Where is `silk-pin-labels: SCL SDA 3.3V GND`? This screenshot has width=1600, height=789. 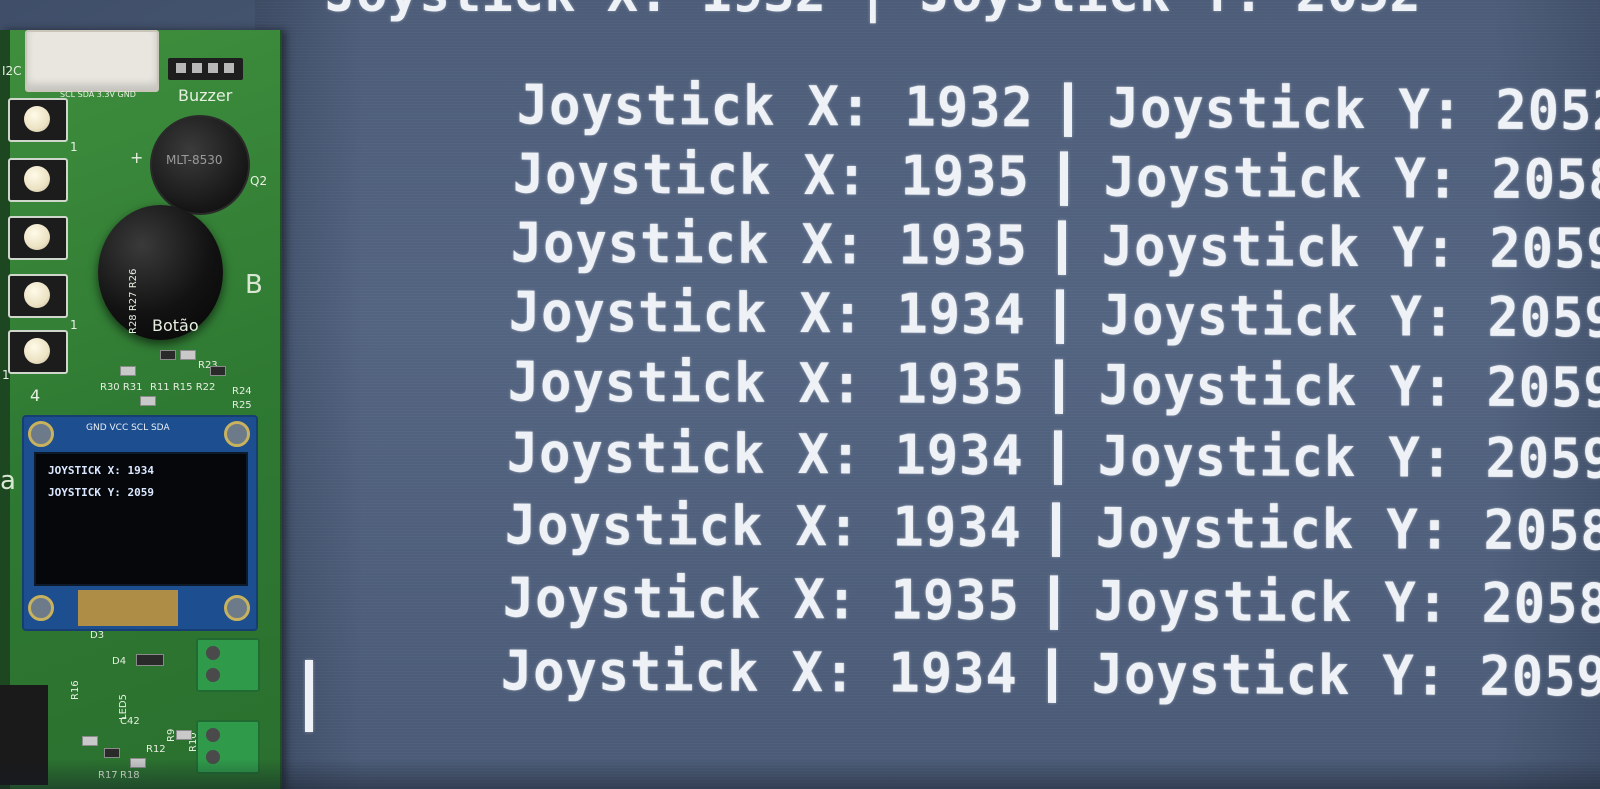
silk-pin-labels: SCL SDA 3.3V GND is located at coordinates (98, 94).